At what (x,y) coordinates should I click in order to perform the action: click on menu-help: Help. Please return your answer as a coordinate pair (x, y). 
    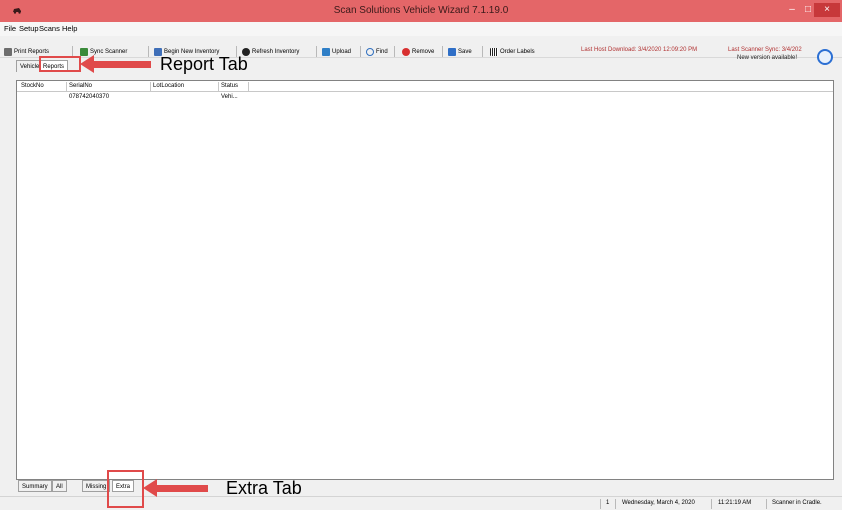
    Looking at the image, I should click on (69, 28).